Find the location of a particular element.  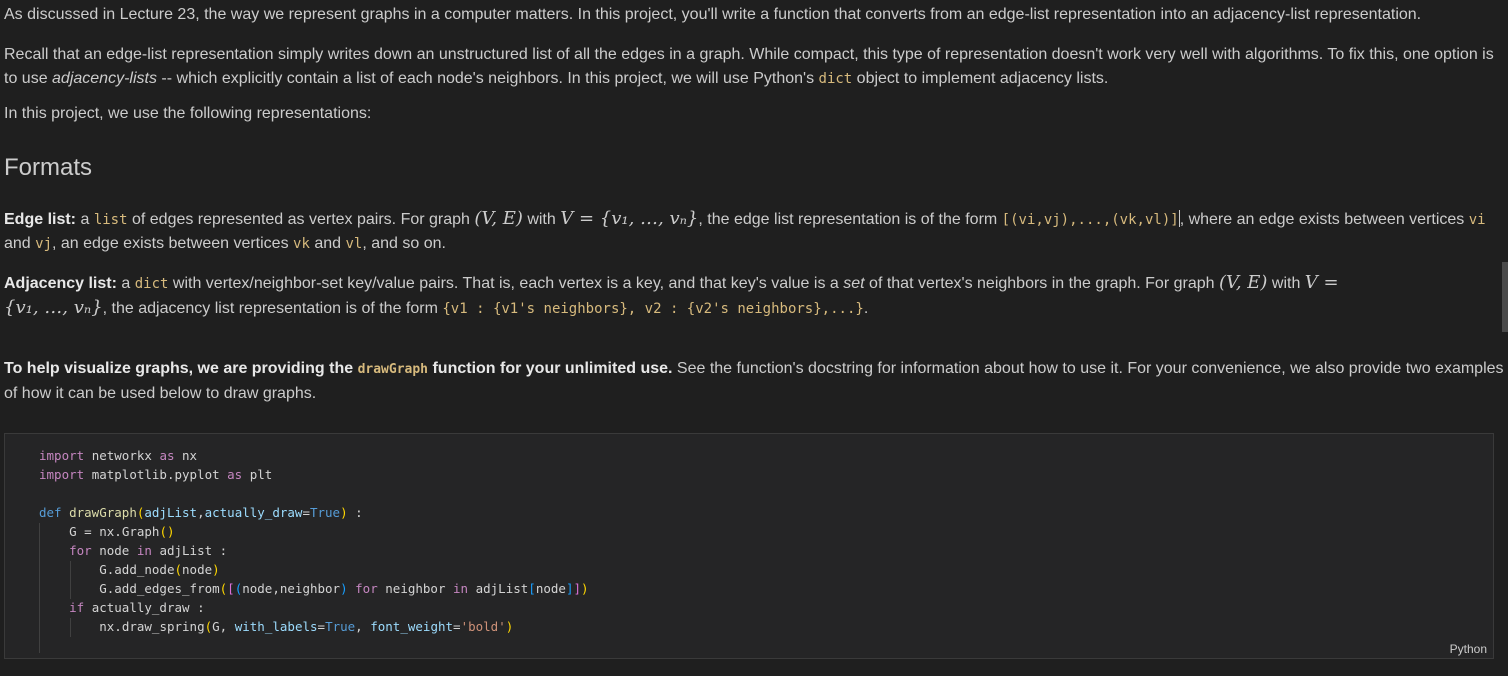

alias-plt: plt is located at coordinates (261, 474).